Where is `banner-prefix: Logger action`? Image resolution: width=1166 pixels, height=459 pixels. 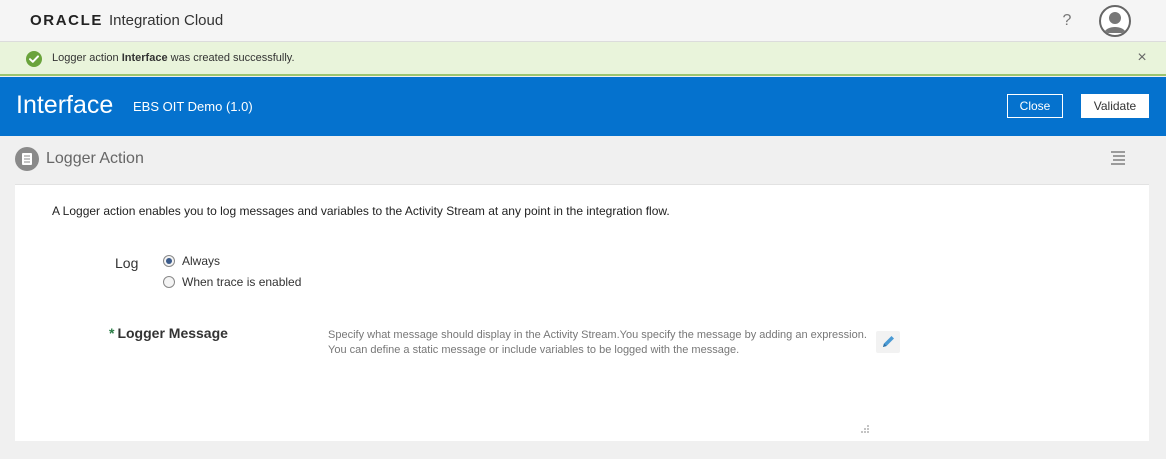
banner-prefix: Logger action is located at coordinates (87, 58).